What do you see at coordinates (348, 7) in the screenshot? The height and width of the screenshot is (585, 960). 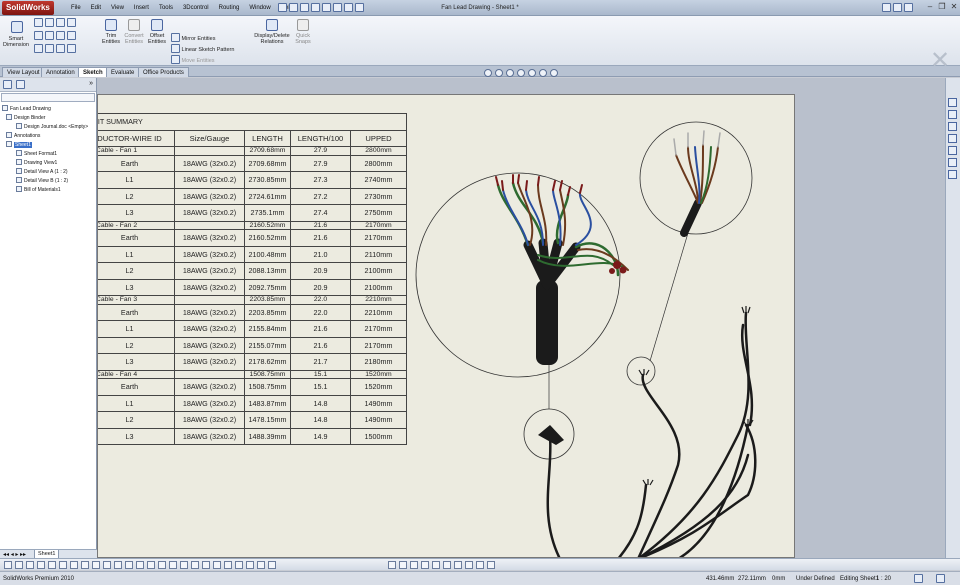 I see `rebuild-icon` at bounding box center [348, 7].